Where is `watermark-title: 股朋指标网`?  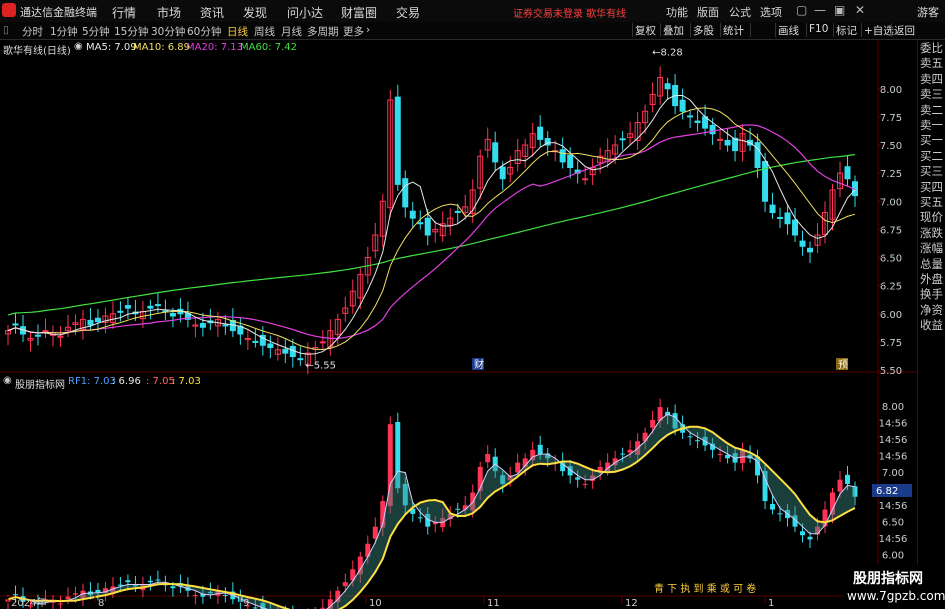 watermark-title: 股朋指标网 is located at coordinates (888, 579).